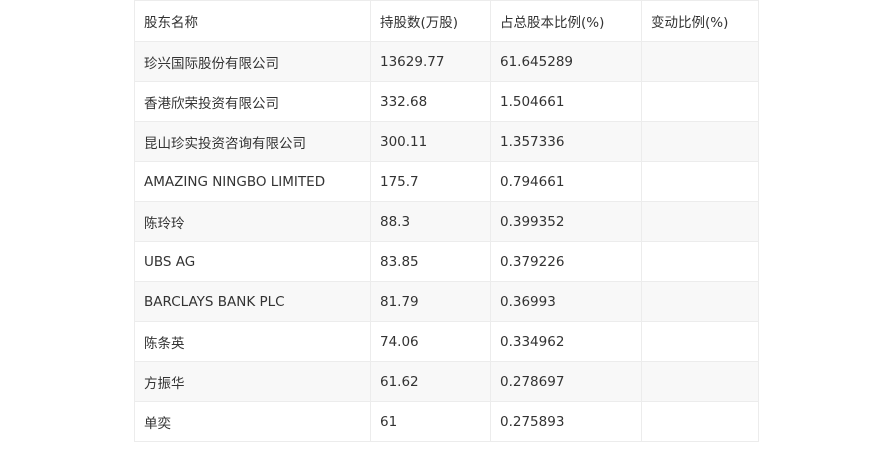  I want to click on cell-ratio: 0.278697, so click(566, 381).